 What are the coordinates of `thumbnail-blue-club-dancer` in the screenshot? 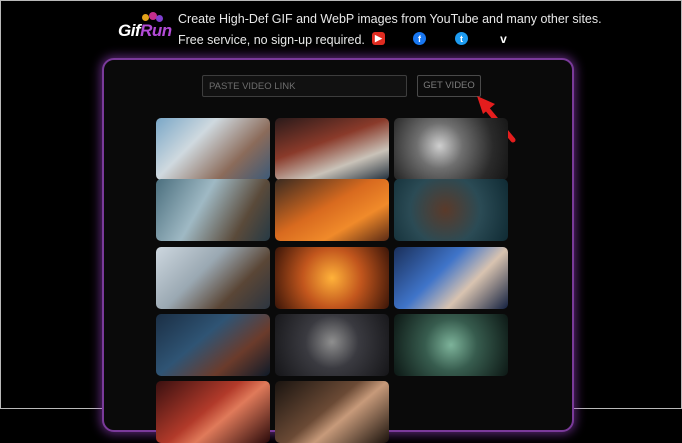 It's located at (451, 278).